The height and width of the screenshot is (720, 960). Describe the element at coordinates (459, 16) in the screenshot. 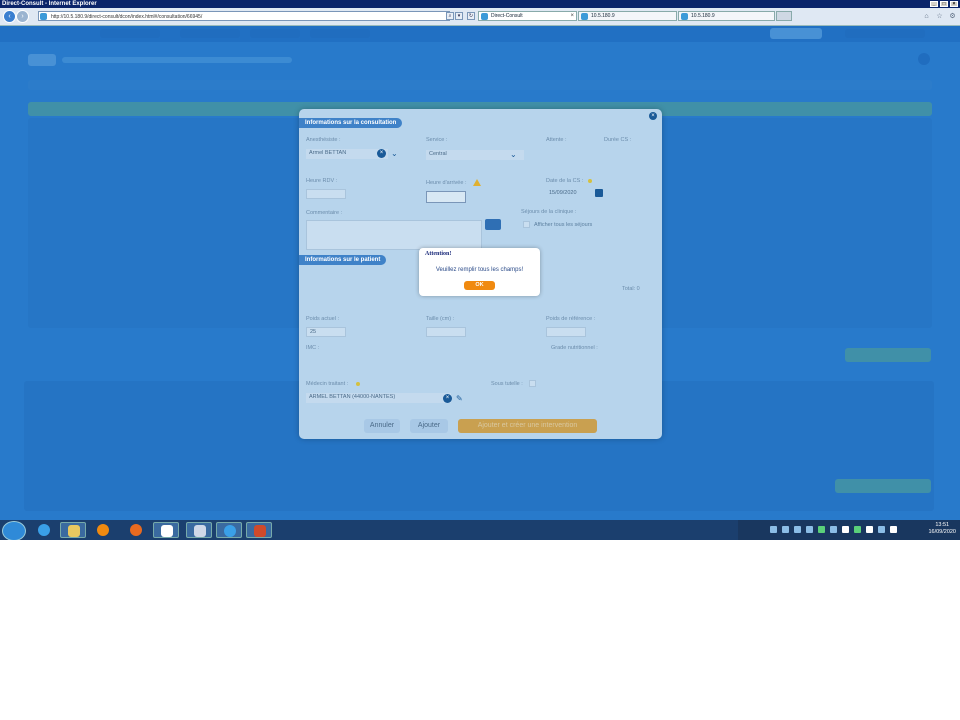

I see `dropdown-icon: ▾` at that location.